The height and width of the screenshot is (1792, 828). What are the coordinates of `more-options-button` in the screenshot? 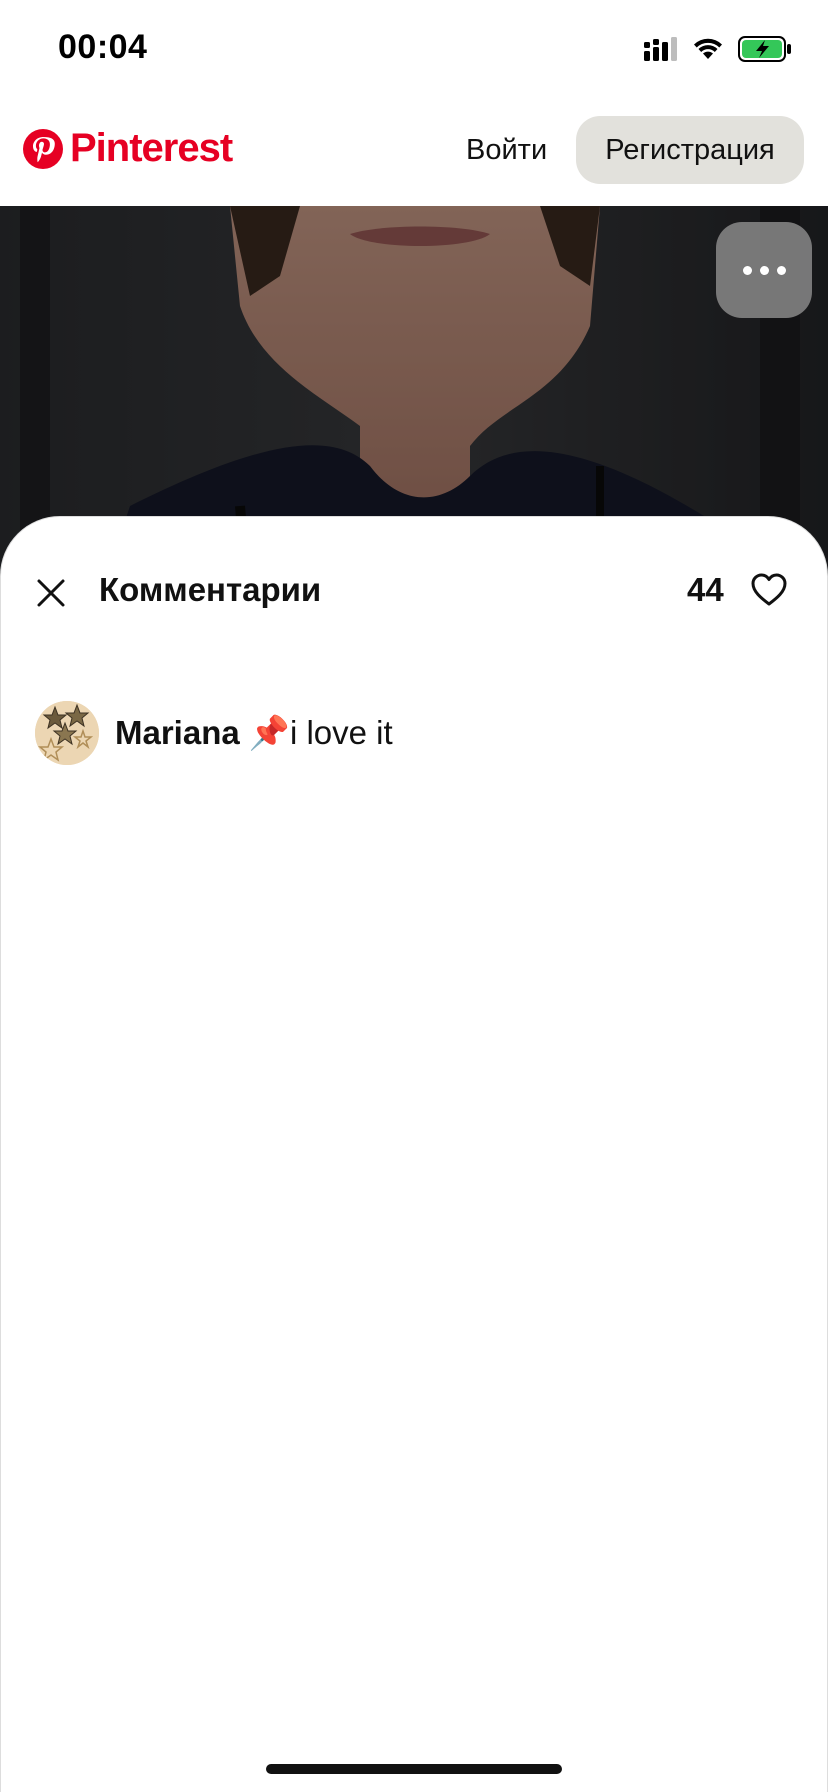 It's located at (764, 270).